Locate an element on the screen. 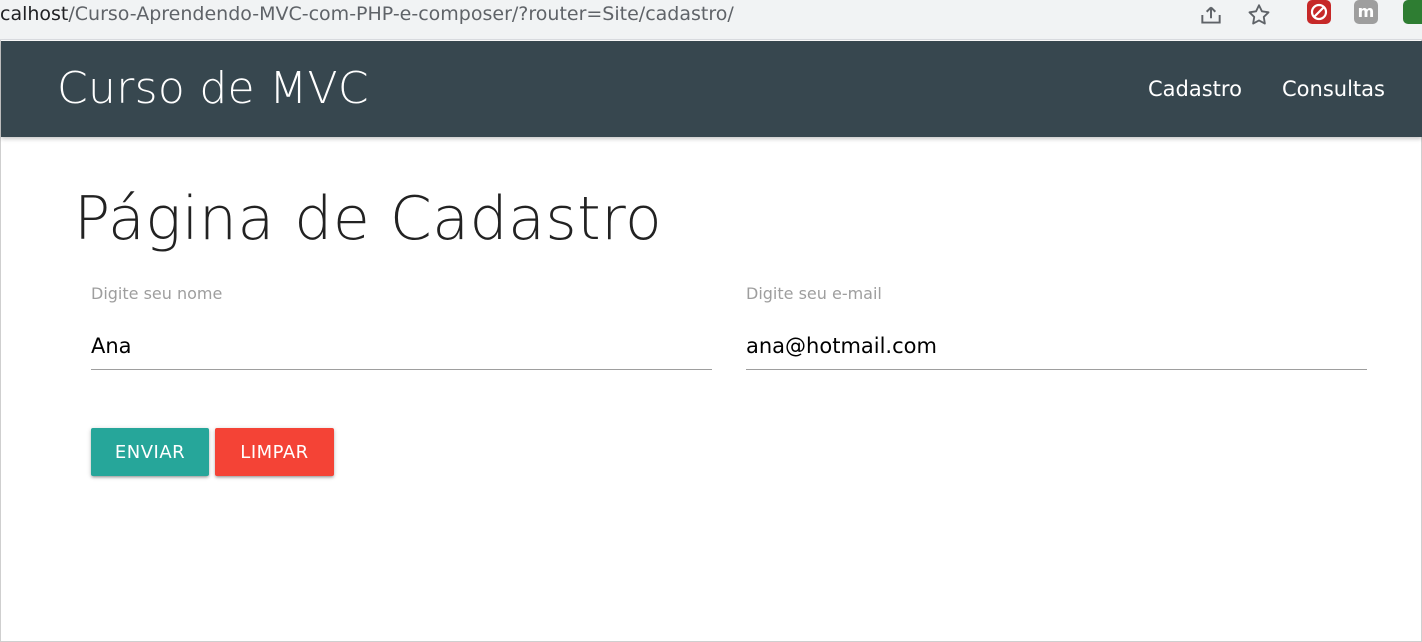  email-field-label: Digite seu e-mail is located at coordinates (814, 293).